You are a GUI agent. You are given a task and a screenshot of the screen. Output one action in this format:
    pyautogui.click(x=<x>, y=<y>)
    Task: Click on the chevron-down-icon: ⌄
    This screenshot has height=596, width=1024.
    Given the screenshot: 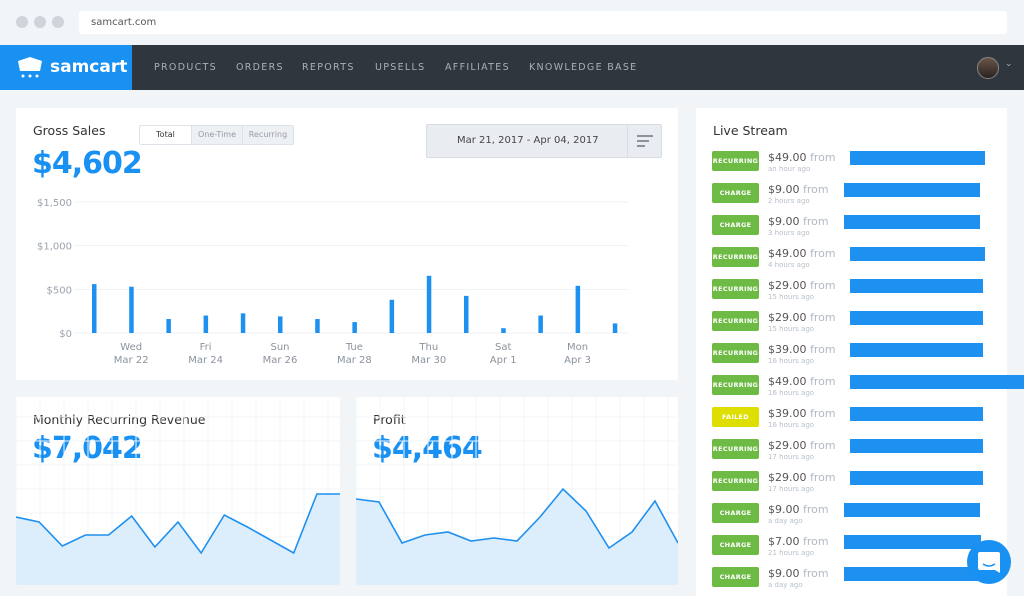 What is the action you would take?
    pyautogui.click(x=1009, y=64)
    